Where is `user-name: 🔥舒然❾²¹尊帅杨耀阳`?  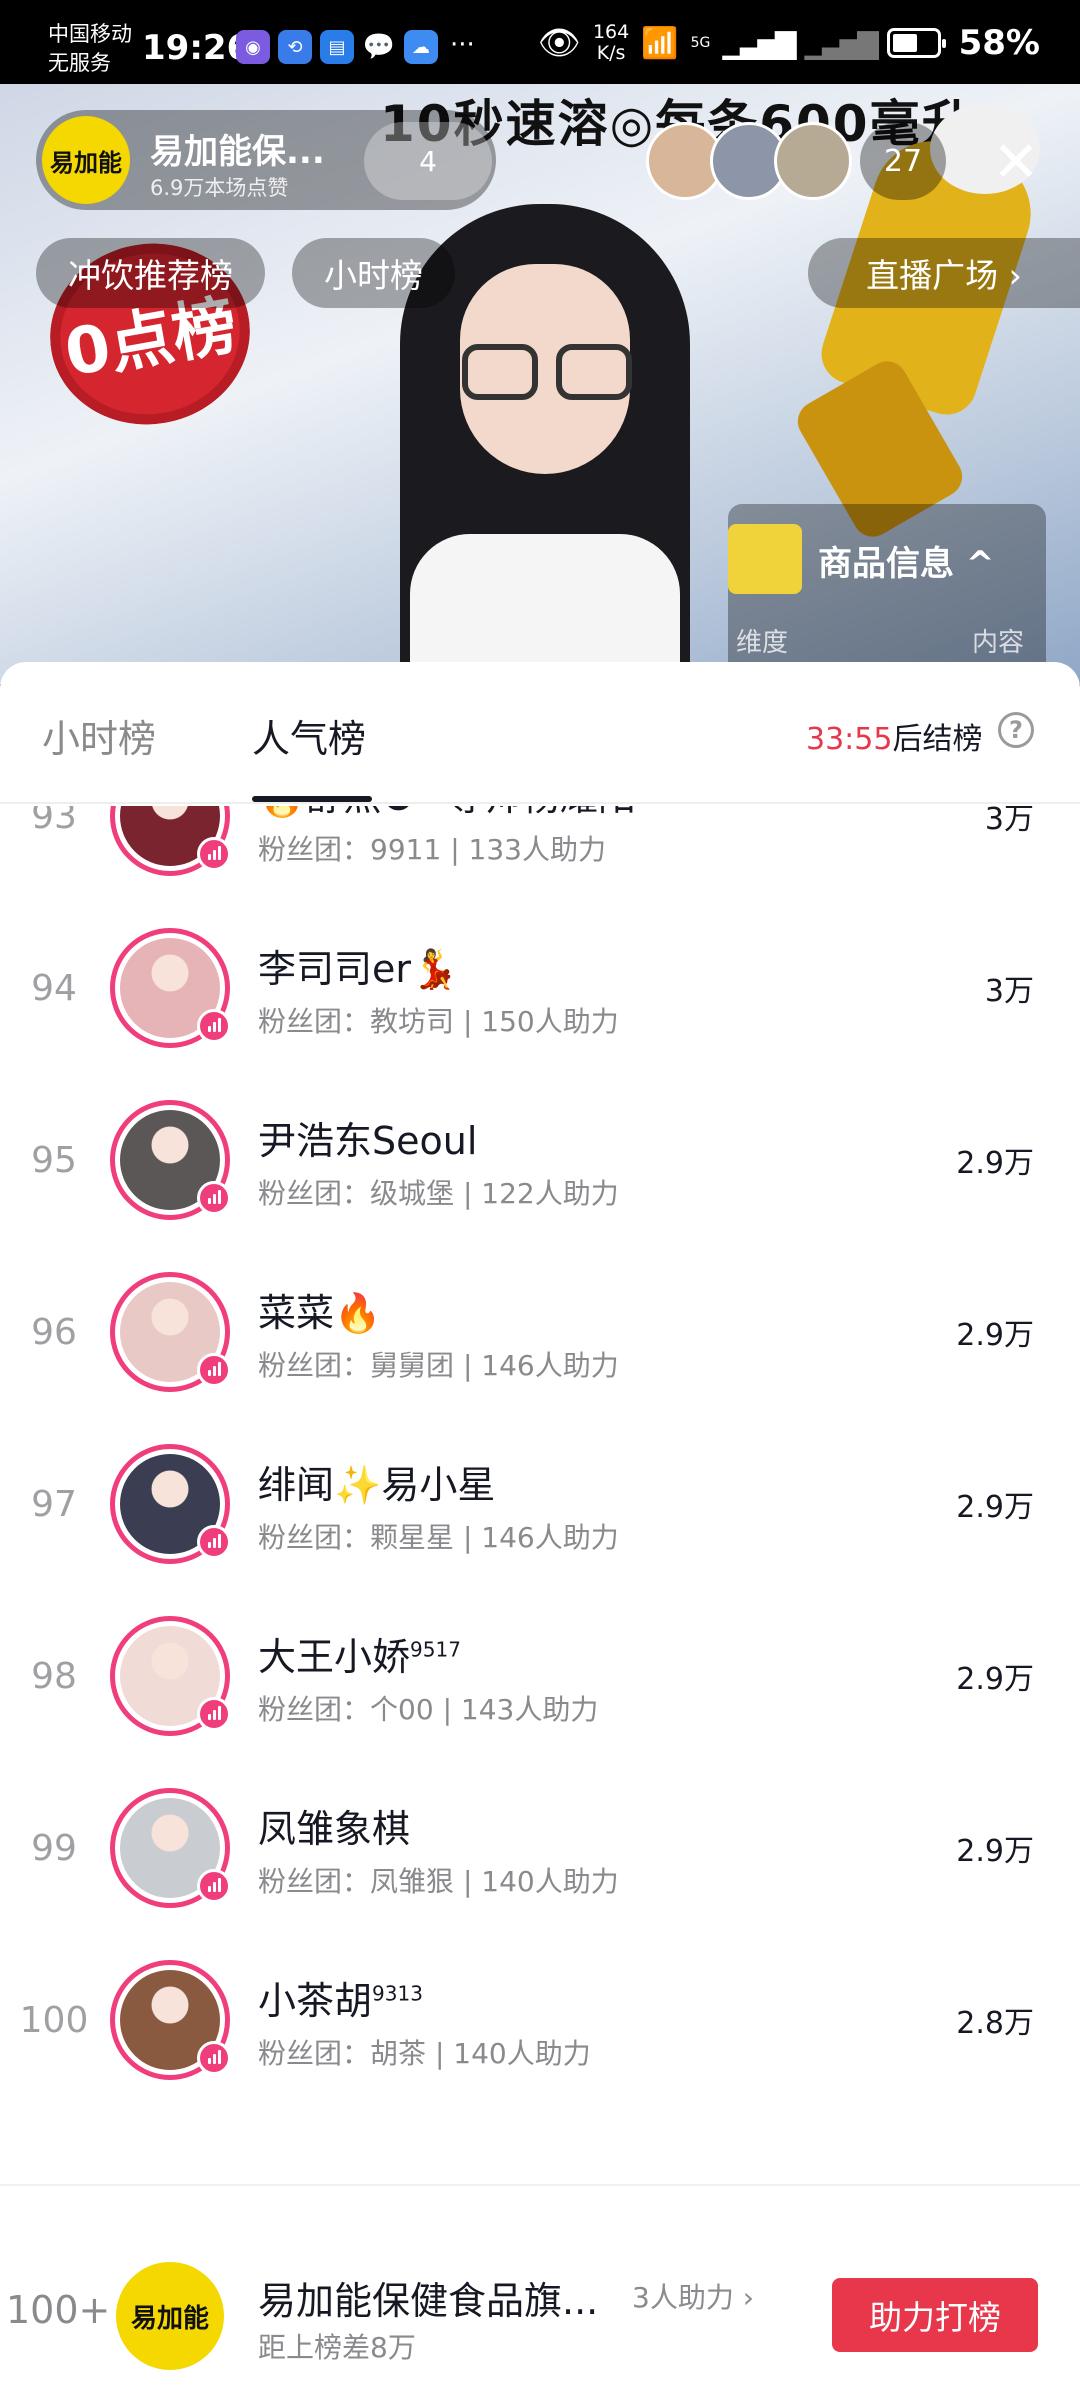 user-name: 🔥舒然❾²¹尊帅杨耀阳 is located at coordinates (447, 813).